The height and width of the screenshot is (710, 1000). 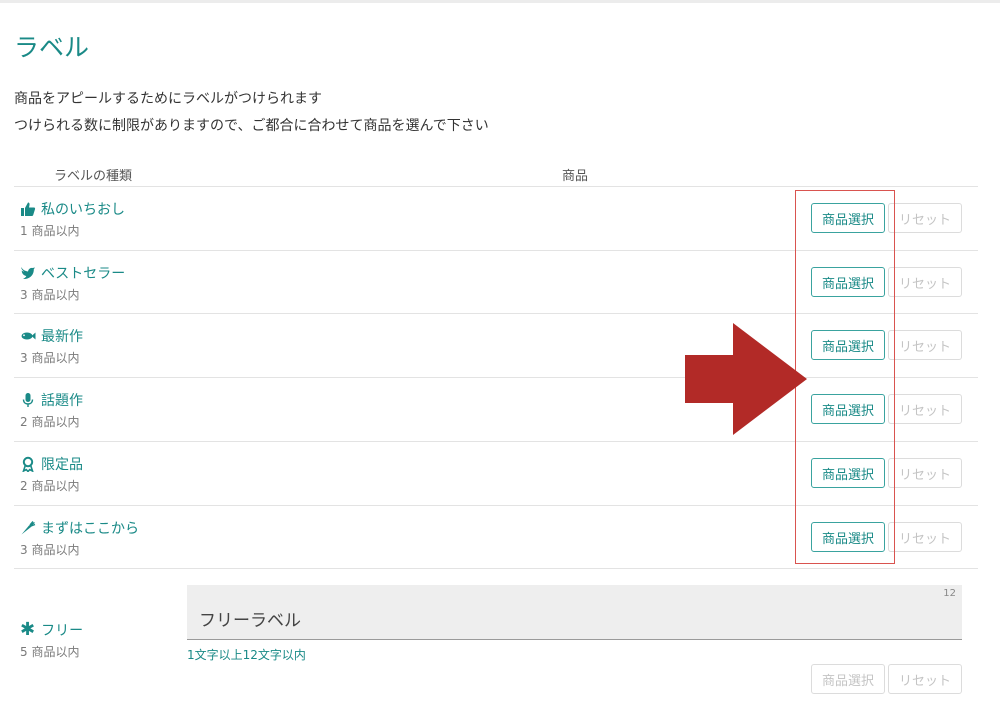 What do you see at coordinates (496, 537) in the screenshot?
I see `label-row-start-here: まずはここから 3 商品以内 商品選択 リセット` at bounding box center [496, 537].